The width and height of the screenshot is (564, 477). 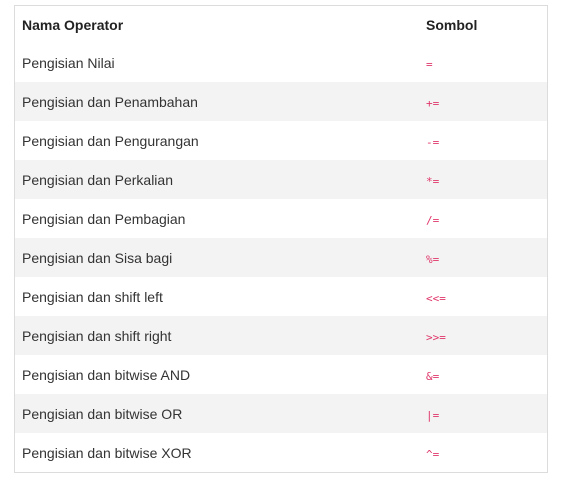 I want to click on operator-symbol: %=, so click(x=433, y=259).